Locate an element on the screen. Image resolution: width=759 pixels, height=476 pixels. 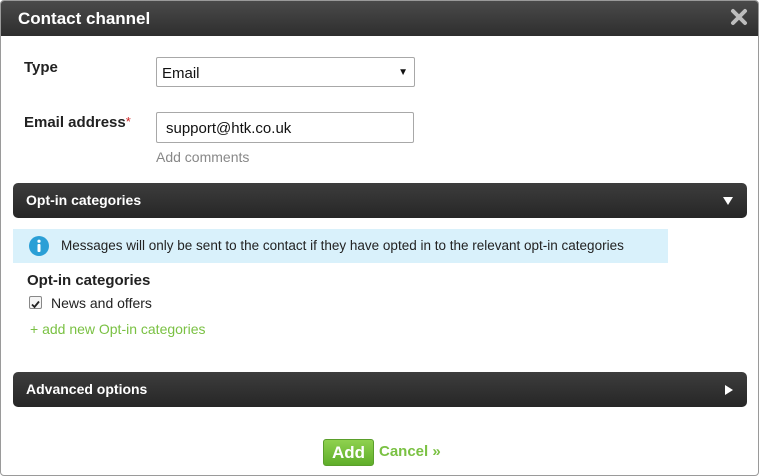
news-and-offers-checkbox is located at coordinates (35, 302).